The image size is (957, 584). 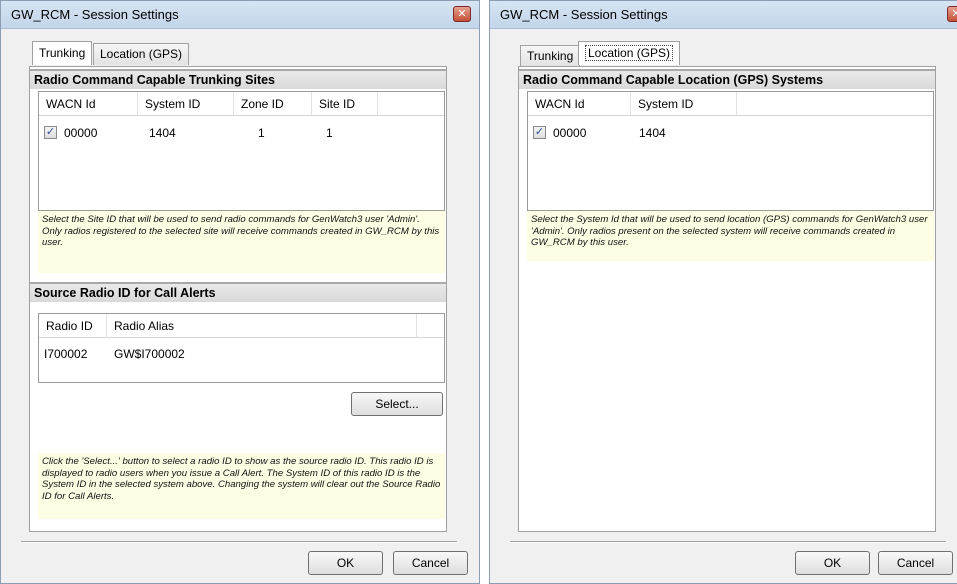 I want to click on cell-site-id: 1, so click(x=329, y=133).